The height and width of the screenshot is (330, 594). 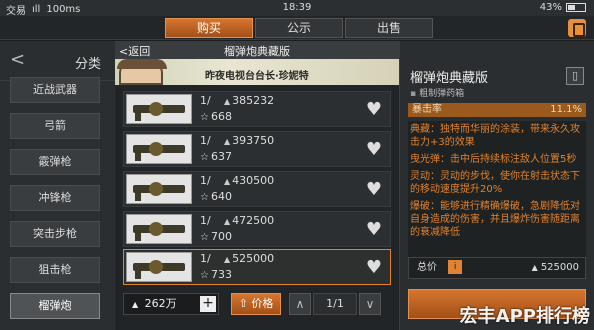 I want to click on sidebar-item-grenade-launcher: 榴弹炮, so click(x=55, y=306).